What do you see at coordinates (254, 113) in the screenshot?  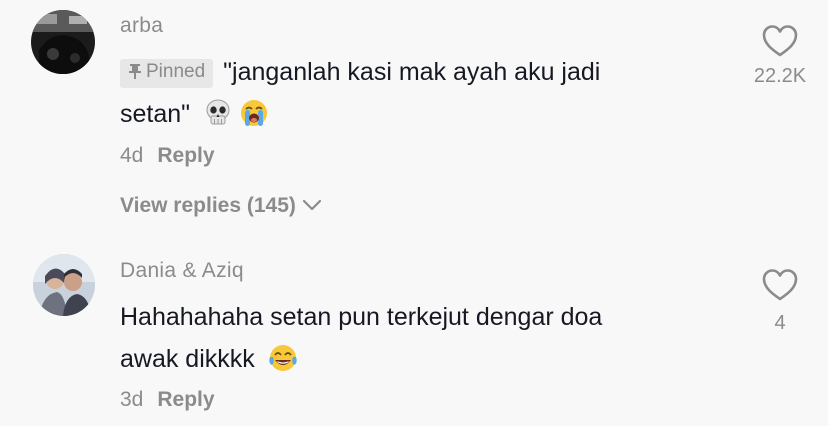 I see `loudly-crying-face-emoji` at bounding box center [254, 113].